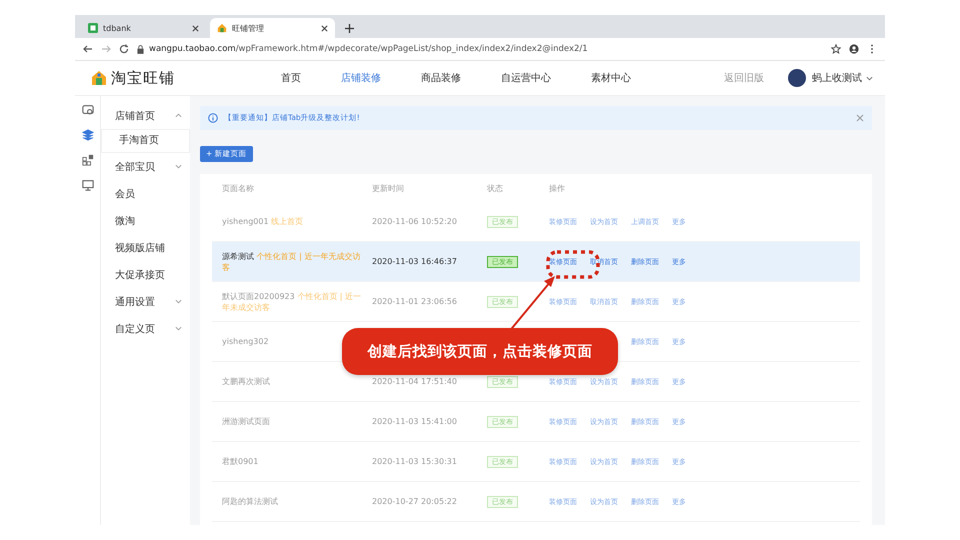 The height and width of the screenshot is (540, 960). What do you see at coordinates (414, 261) in the screenshot?
I see `update-time: 2020-11-03 16:46:37` at bounding box center [414, 261].